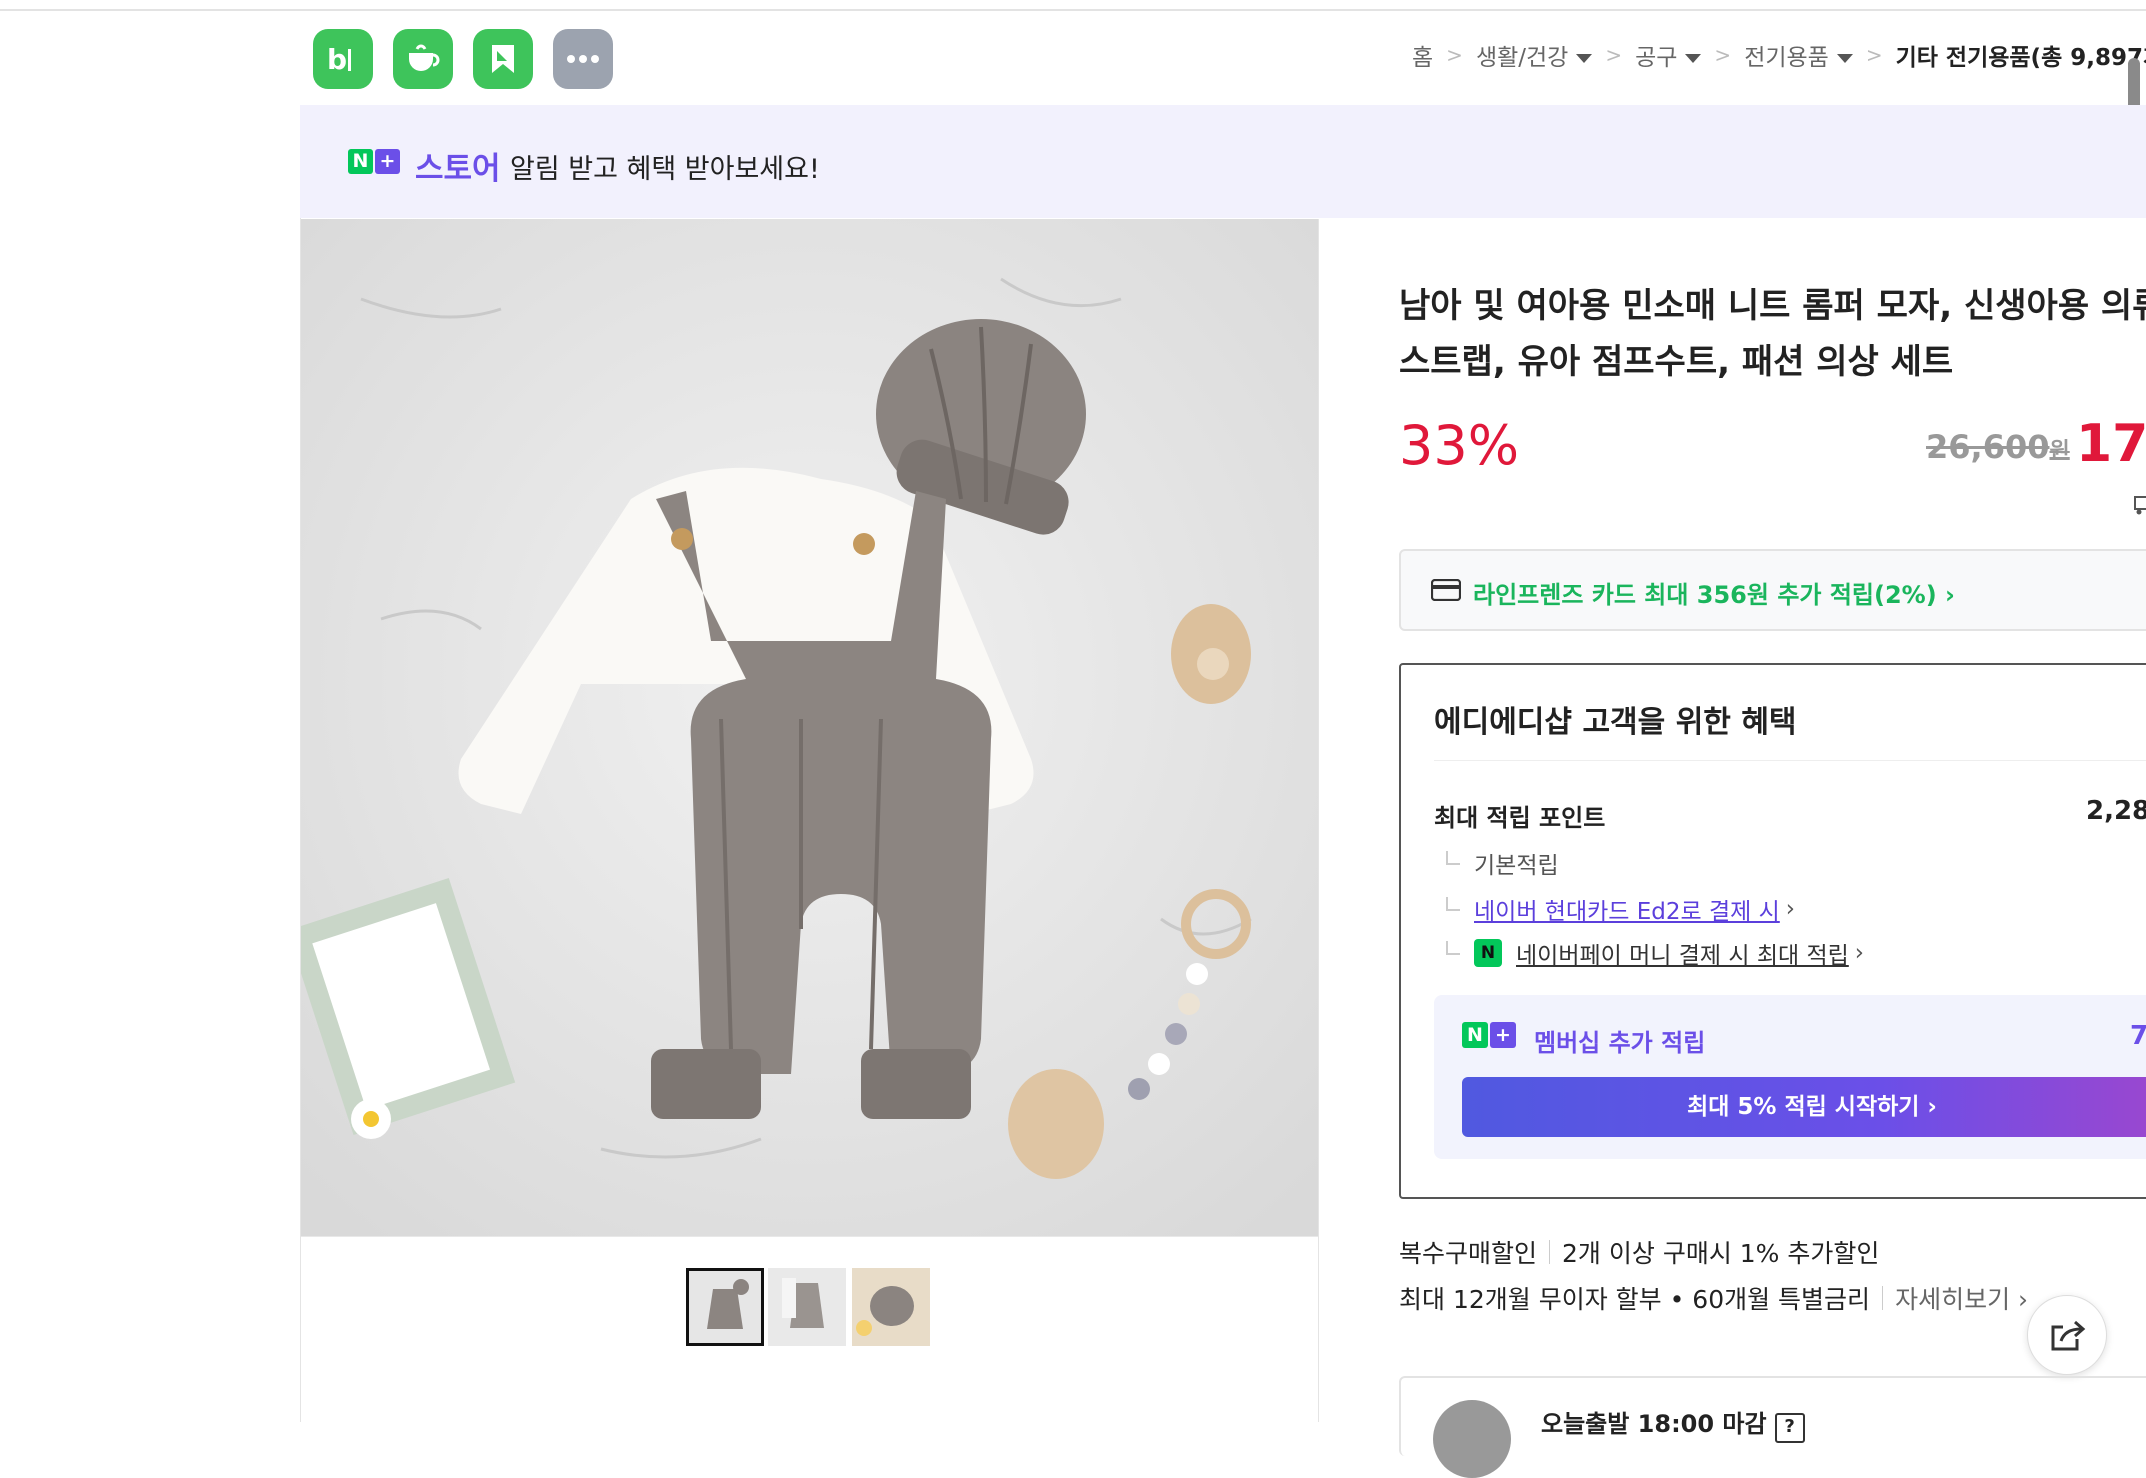 Image resolution: width=2146 pixels, height=1478 pixels. I want to click on basic-point-row: 기본적립, so click(1502, 863).